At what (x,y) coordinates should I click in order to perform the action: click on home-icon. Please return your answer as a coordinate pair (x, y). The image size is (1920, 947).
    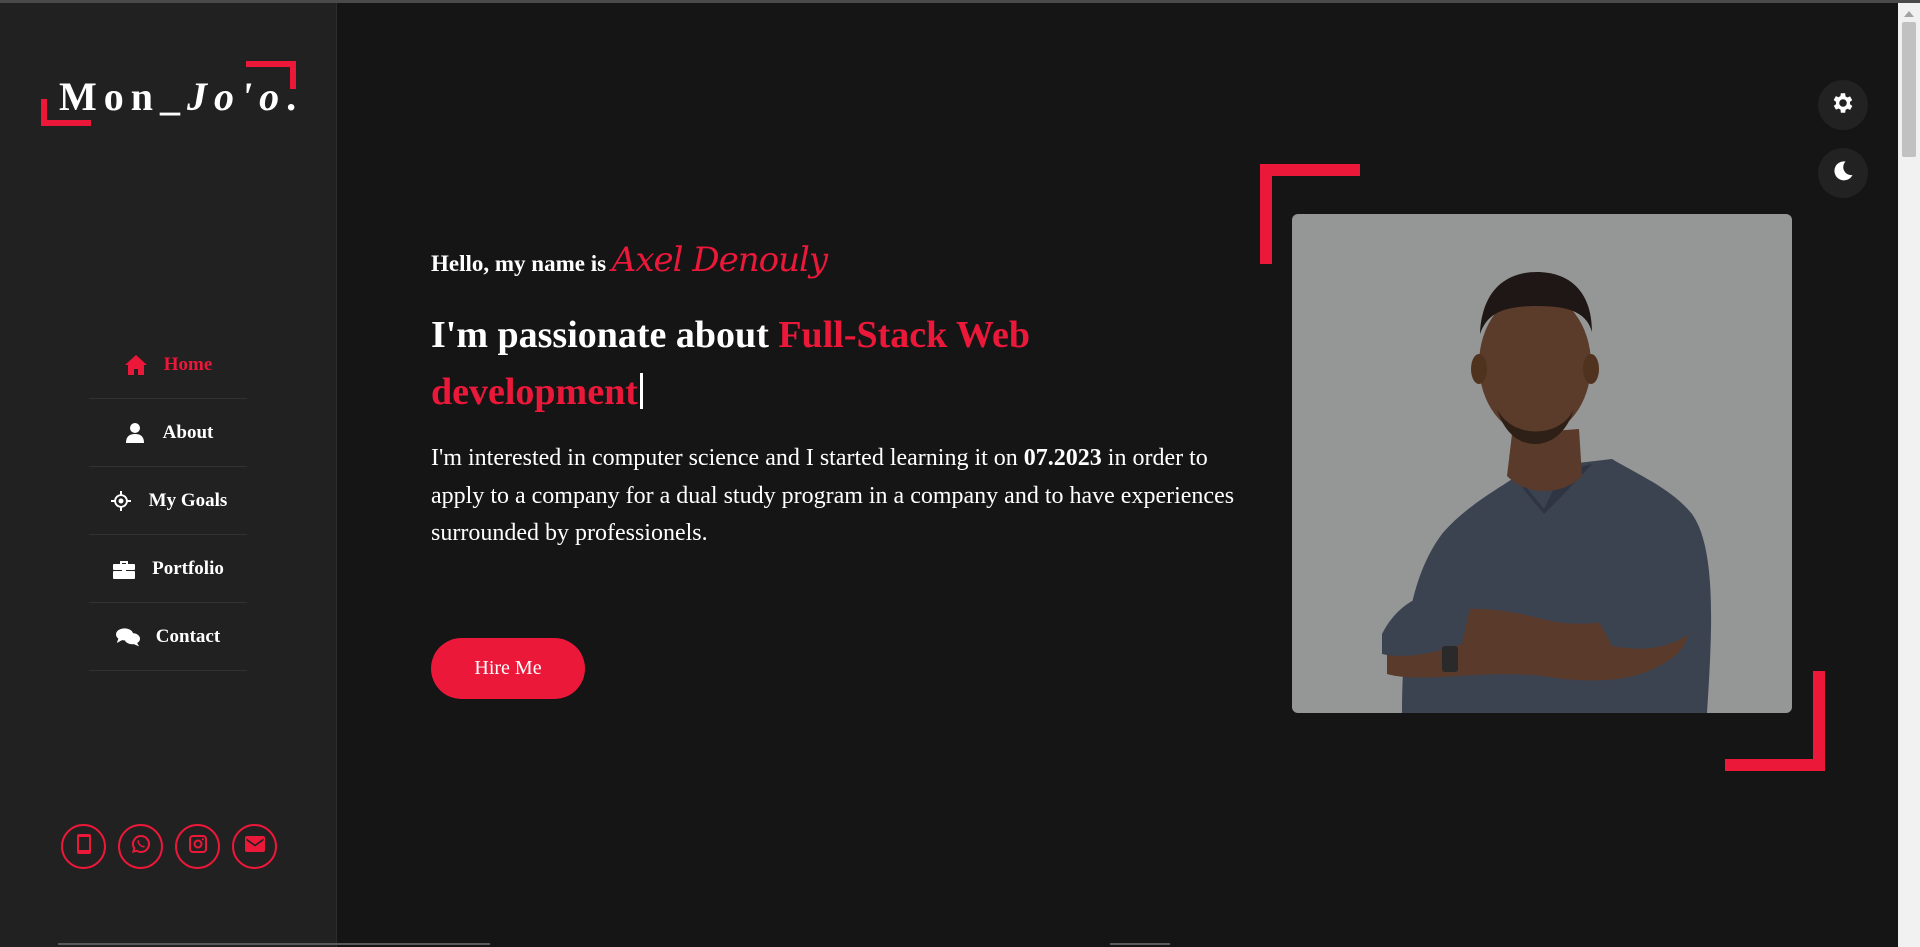
    Looking at the image, I should click on (136, 365).